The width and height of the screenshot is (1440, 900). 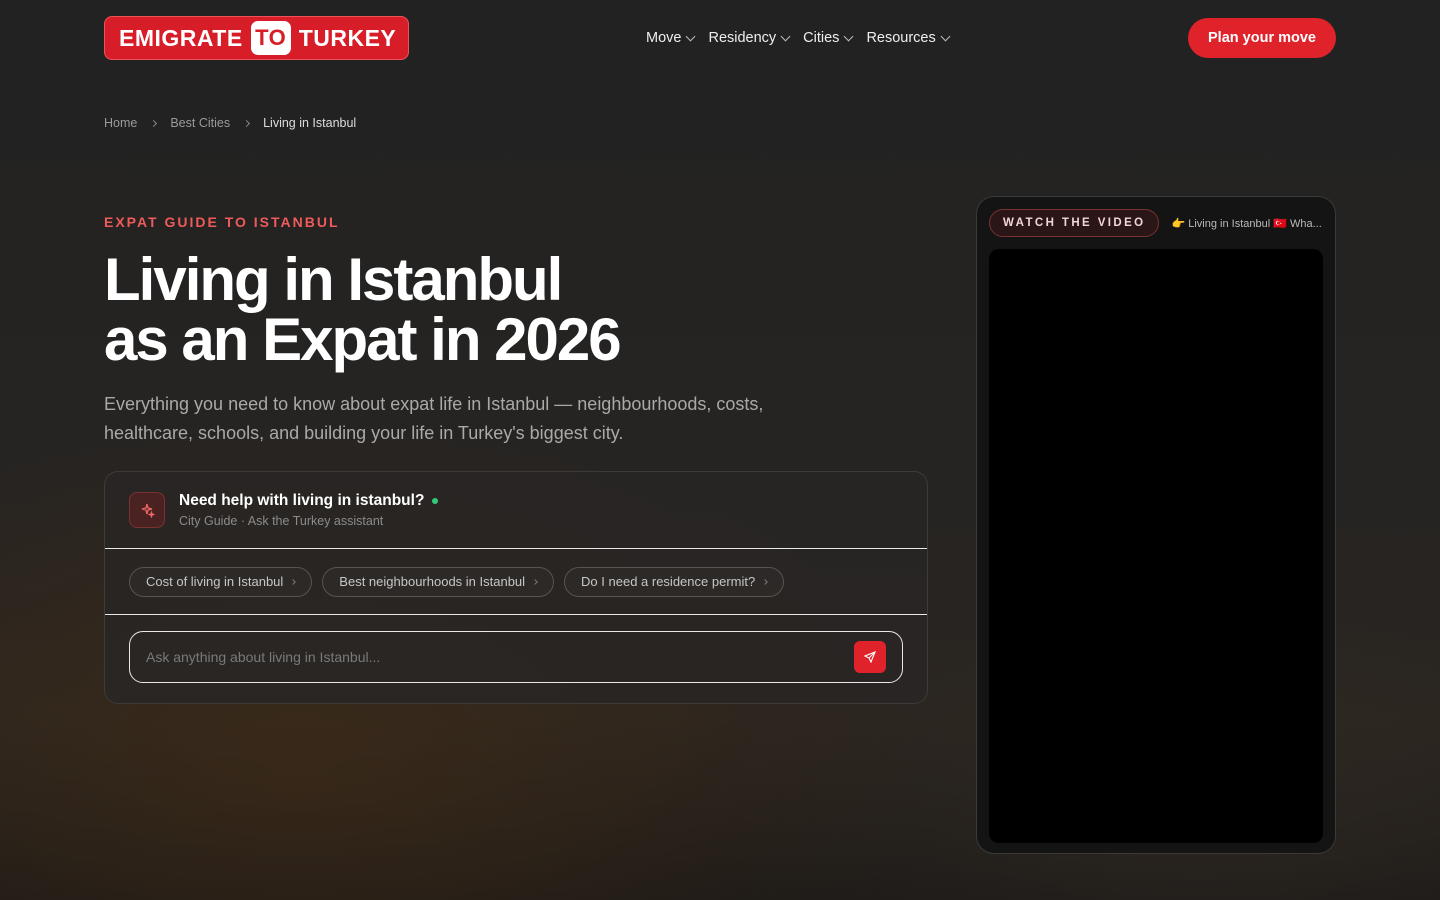 I want to click on nav-item-residency: Residency, so click(x=749, y=38).